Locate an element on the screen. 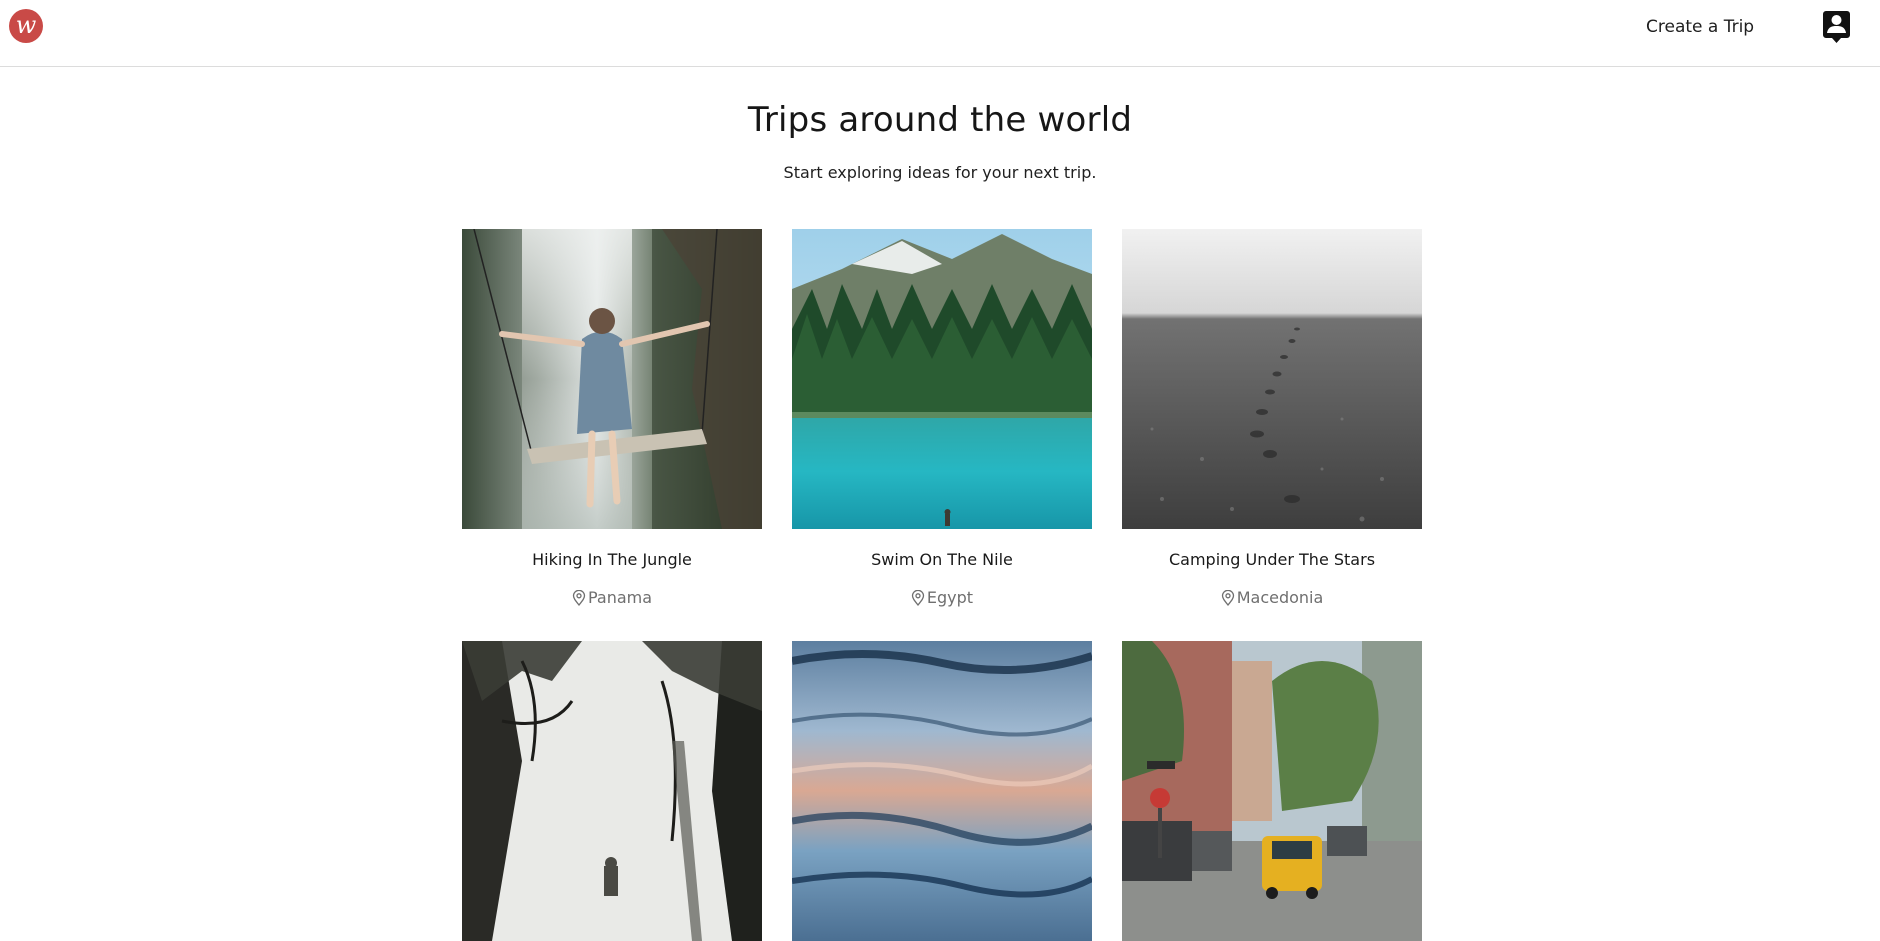 Image resolution: width=1880 pixels, height=941 pixels. trip-location: Panama is located at coordinates (612, 598).